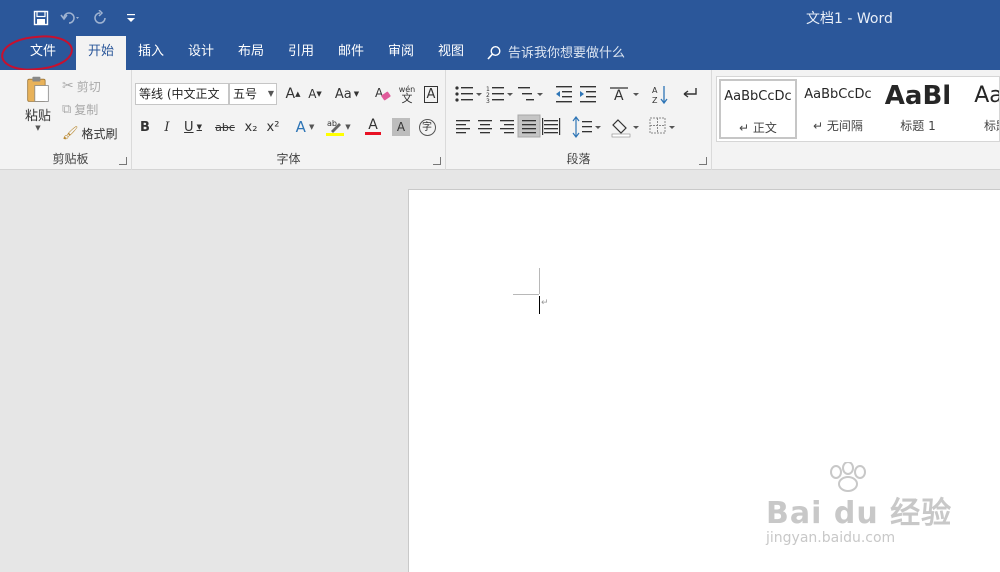  Describe the element at coordinates (245, 94) in the screenshot. I see `font-size-value: 五号` at that location.